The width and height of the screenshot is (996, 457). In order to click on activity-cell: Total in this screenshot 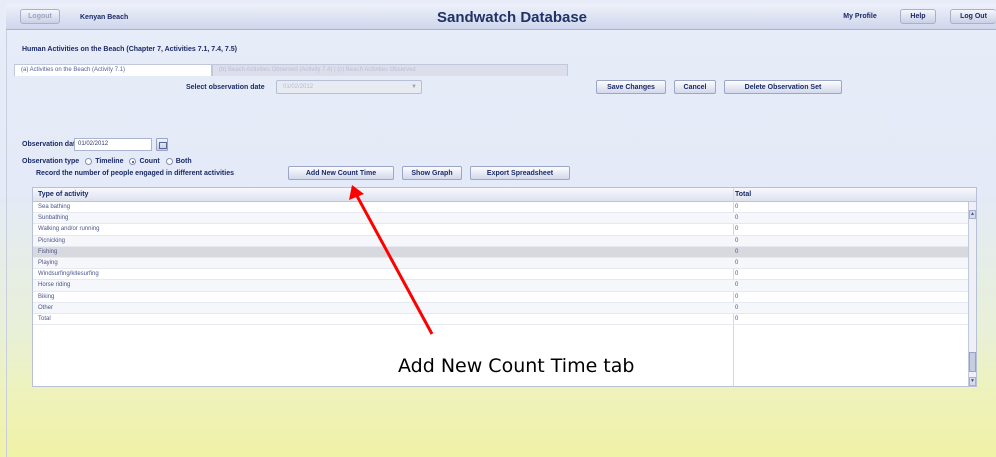, I will do `click(44, 318)`.